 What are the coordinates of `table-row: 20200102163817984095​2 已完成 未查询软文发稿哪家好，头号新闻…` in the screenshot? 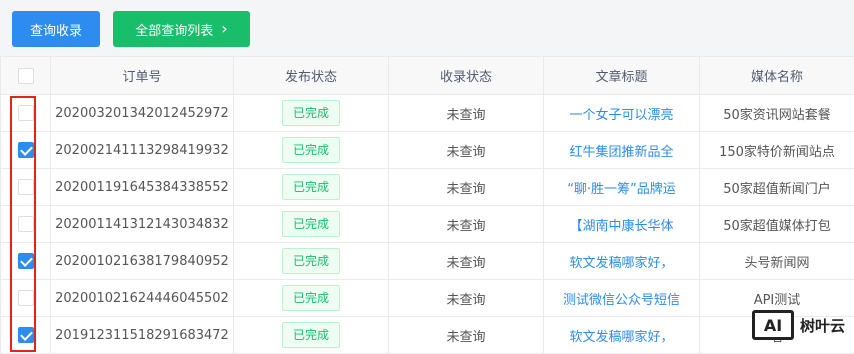 It's located at (427, 261).